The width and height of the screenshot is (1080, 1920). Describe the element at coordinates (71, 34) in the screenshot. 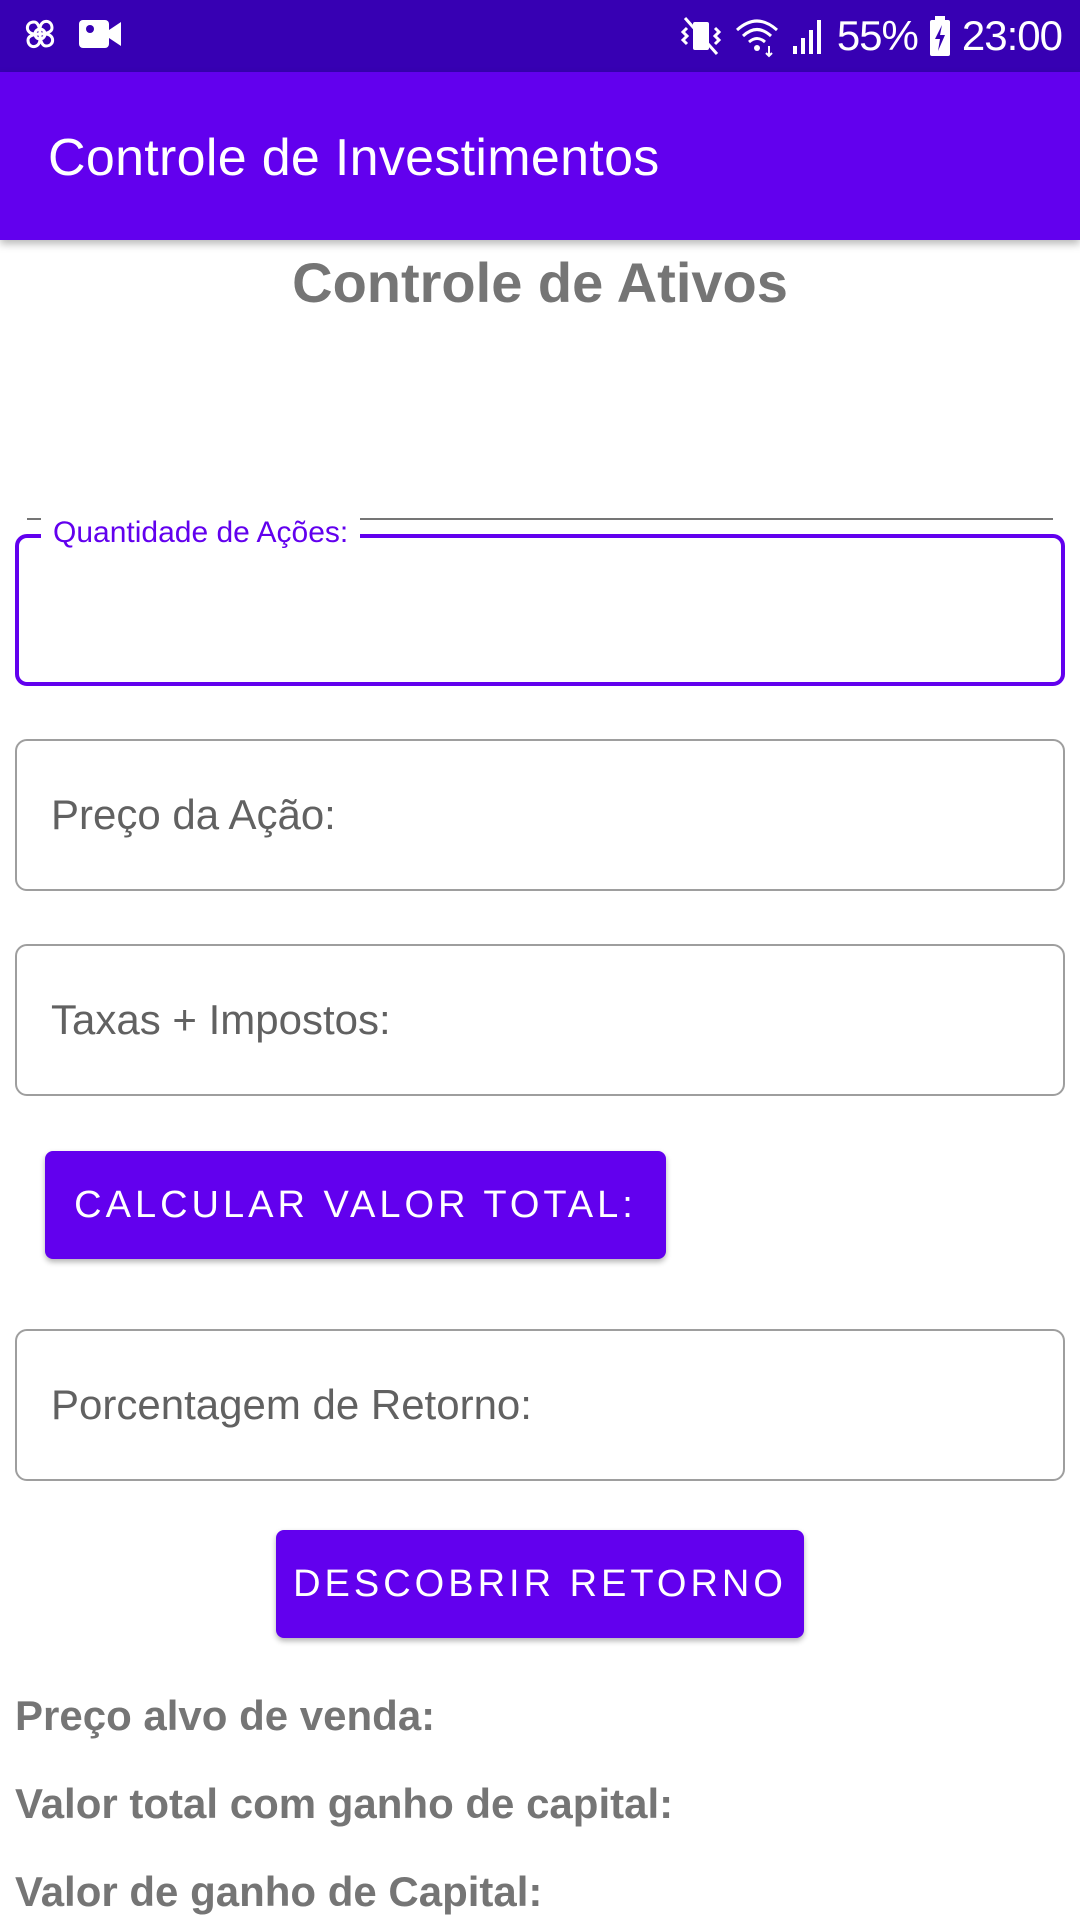

I see `status-left-icons` at that location.